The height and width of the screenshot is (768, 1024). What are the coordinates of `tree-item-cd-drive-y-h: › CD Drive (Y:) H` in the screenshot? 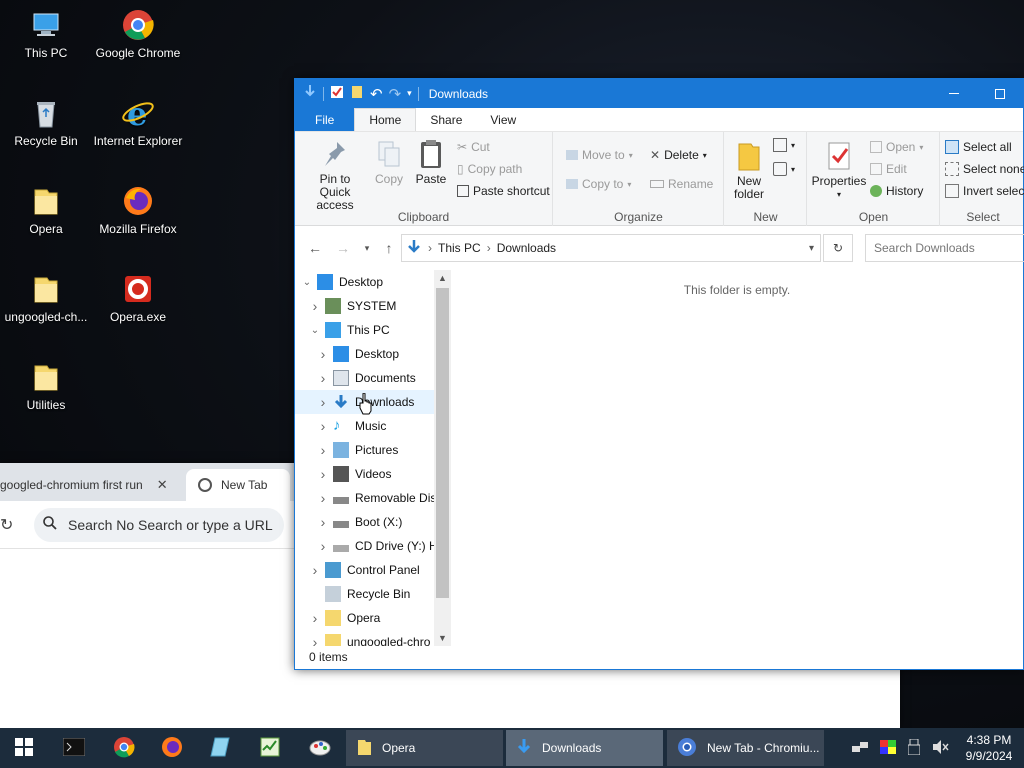 It's located at (373, 546).